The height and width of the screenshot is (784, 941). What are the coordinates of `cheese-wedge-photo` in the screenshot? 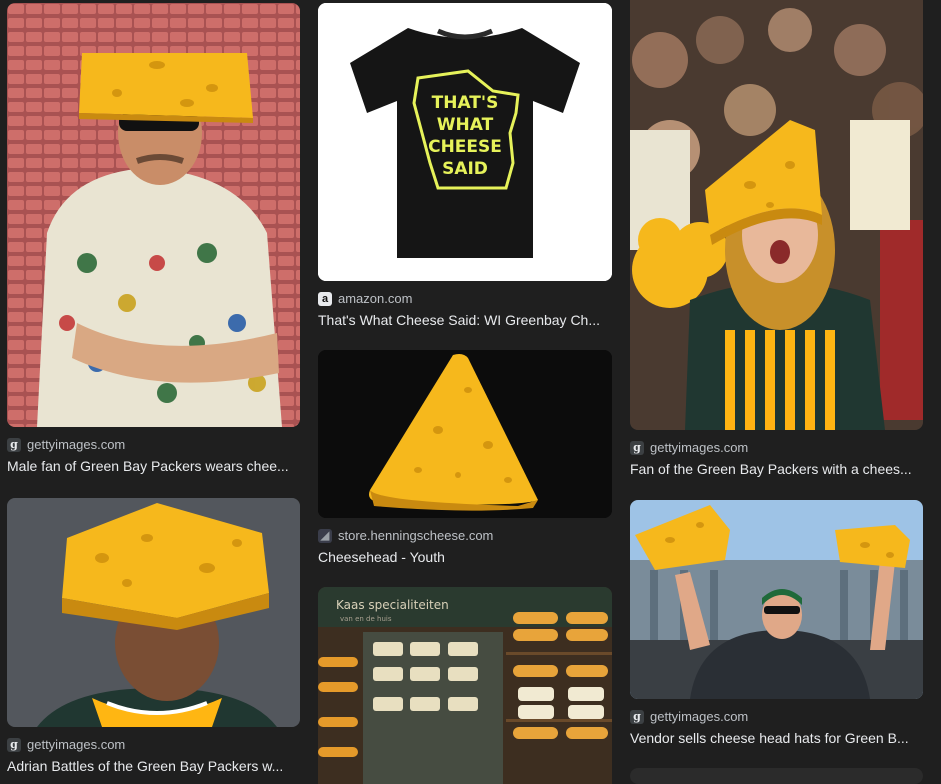 It's located at (465, 434).